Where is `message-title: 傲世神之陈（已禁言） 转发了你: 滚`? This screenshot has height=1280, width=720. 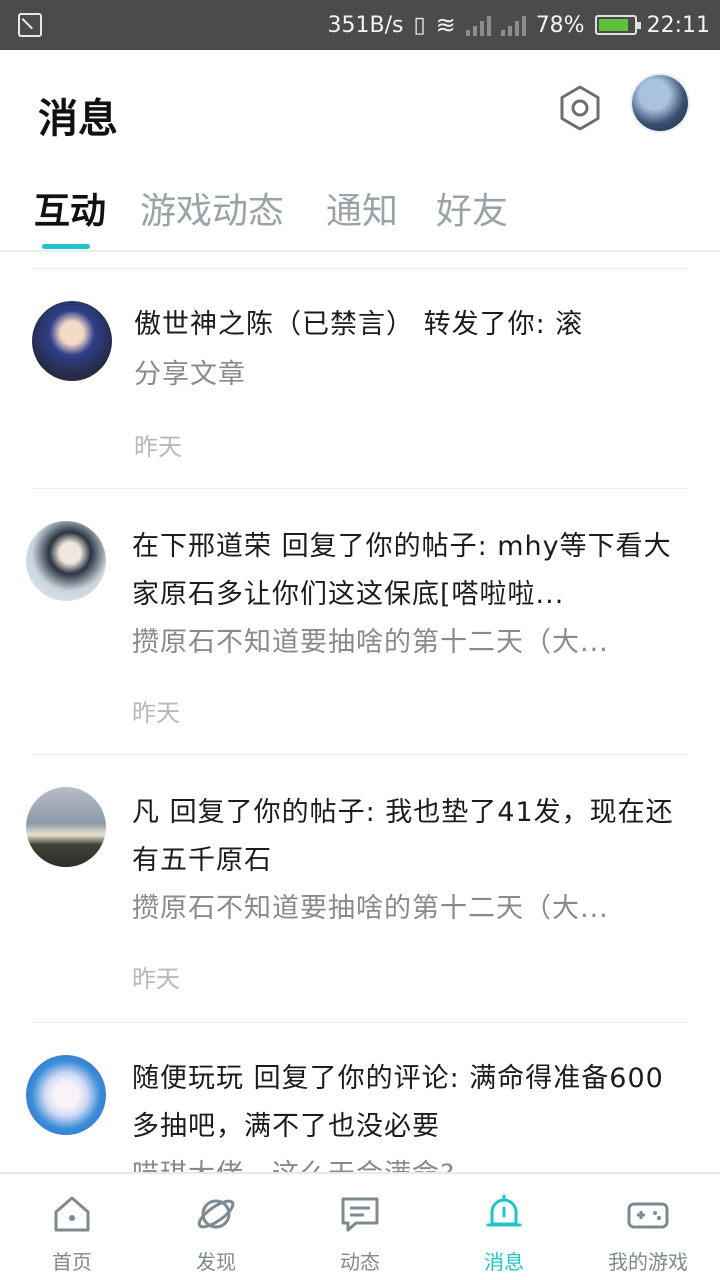
message-title: 傲世神之陈（已禁言） 转发了你: 滚 is located at coordinates (359, 324).